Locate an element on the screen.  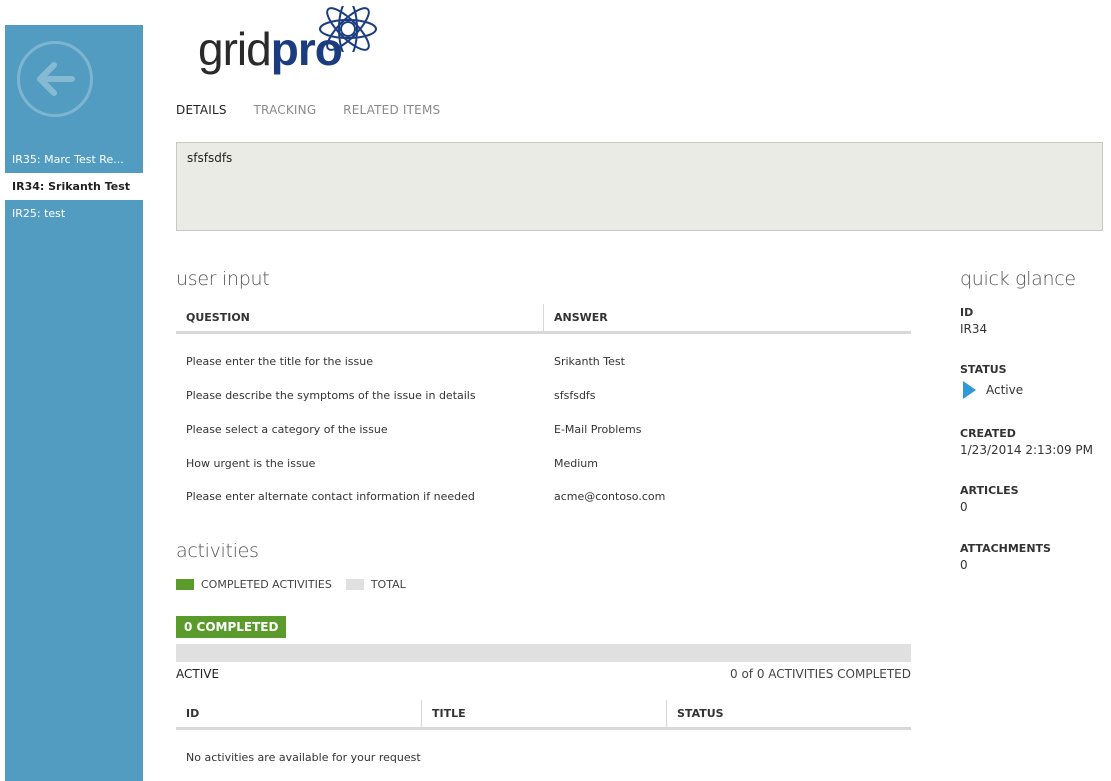
articles-label: ARTICLES is located at coordinates (989, 490).